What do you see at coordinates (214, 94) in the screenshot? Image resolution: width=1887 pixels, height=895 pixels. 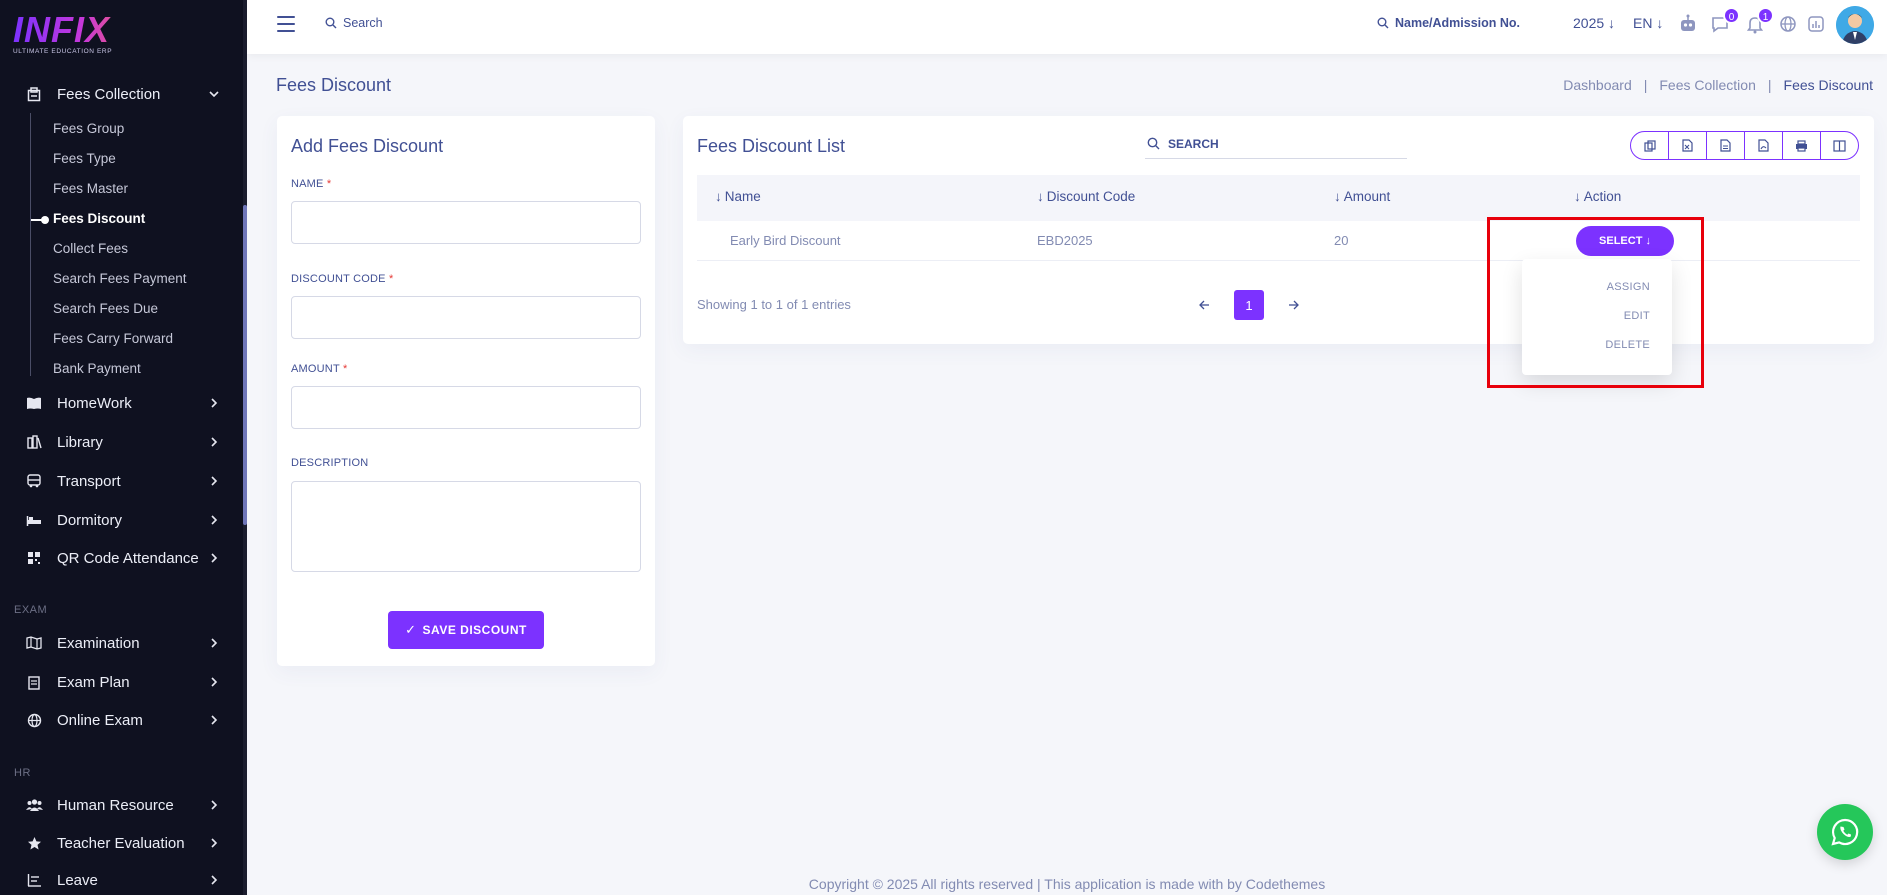 I see `chevron-down-icon` at bounding box center [214, 94].